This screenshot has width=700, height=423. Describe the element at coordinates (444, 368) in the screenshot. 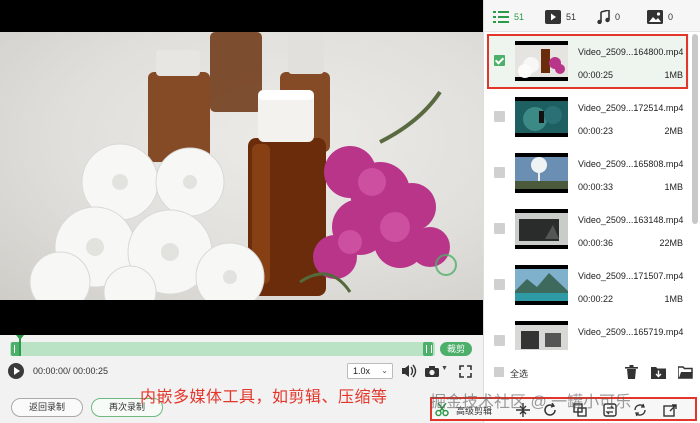

I see `chevron-down-icon: ▼` at that location.